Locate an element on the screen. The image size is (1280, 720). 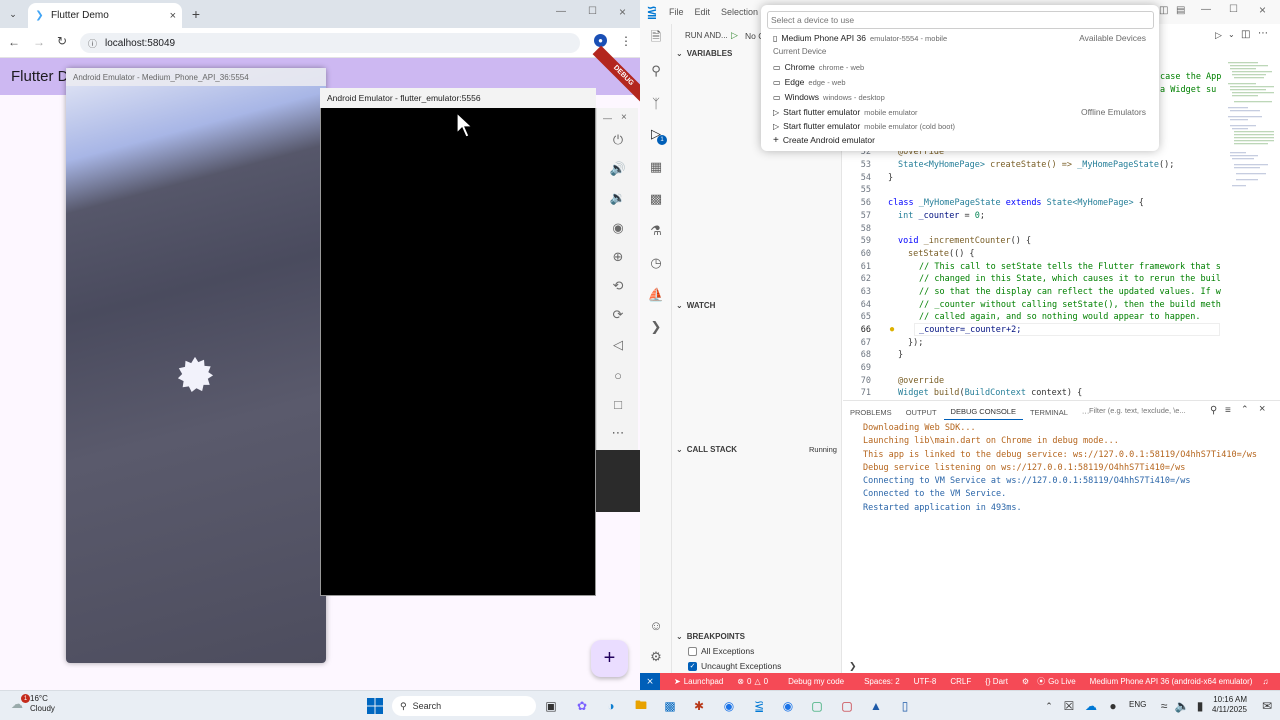
file-explorer-icon: 🖿 is located at coordinates (641, 706).